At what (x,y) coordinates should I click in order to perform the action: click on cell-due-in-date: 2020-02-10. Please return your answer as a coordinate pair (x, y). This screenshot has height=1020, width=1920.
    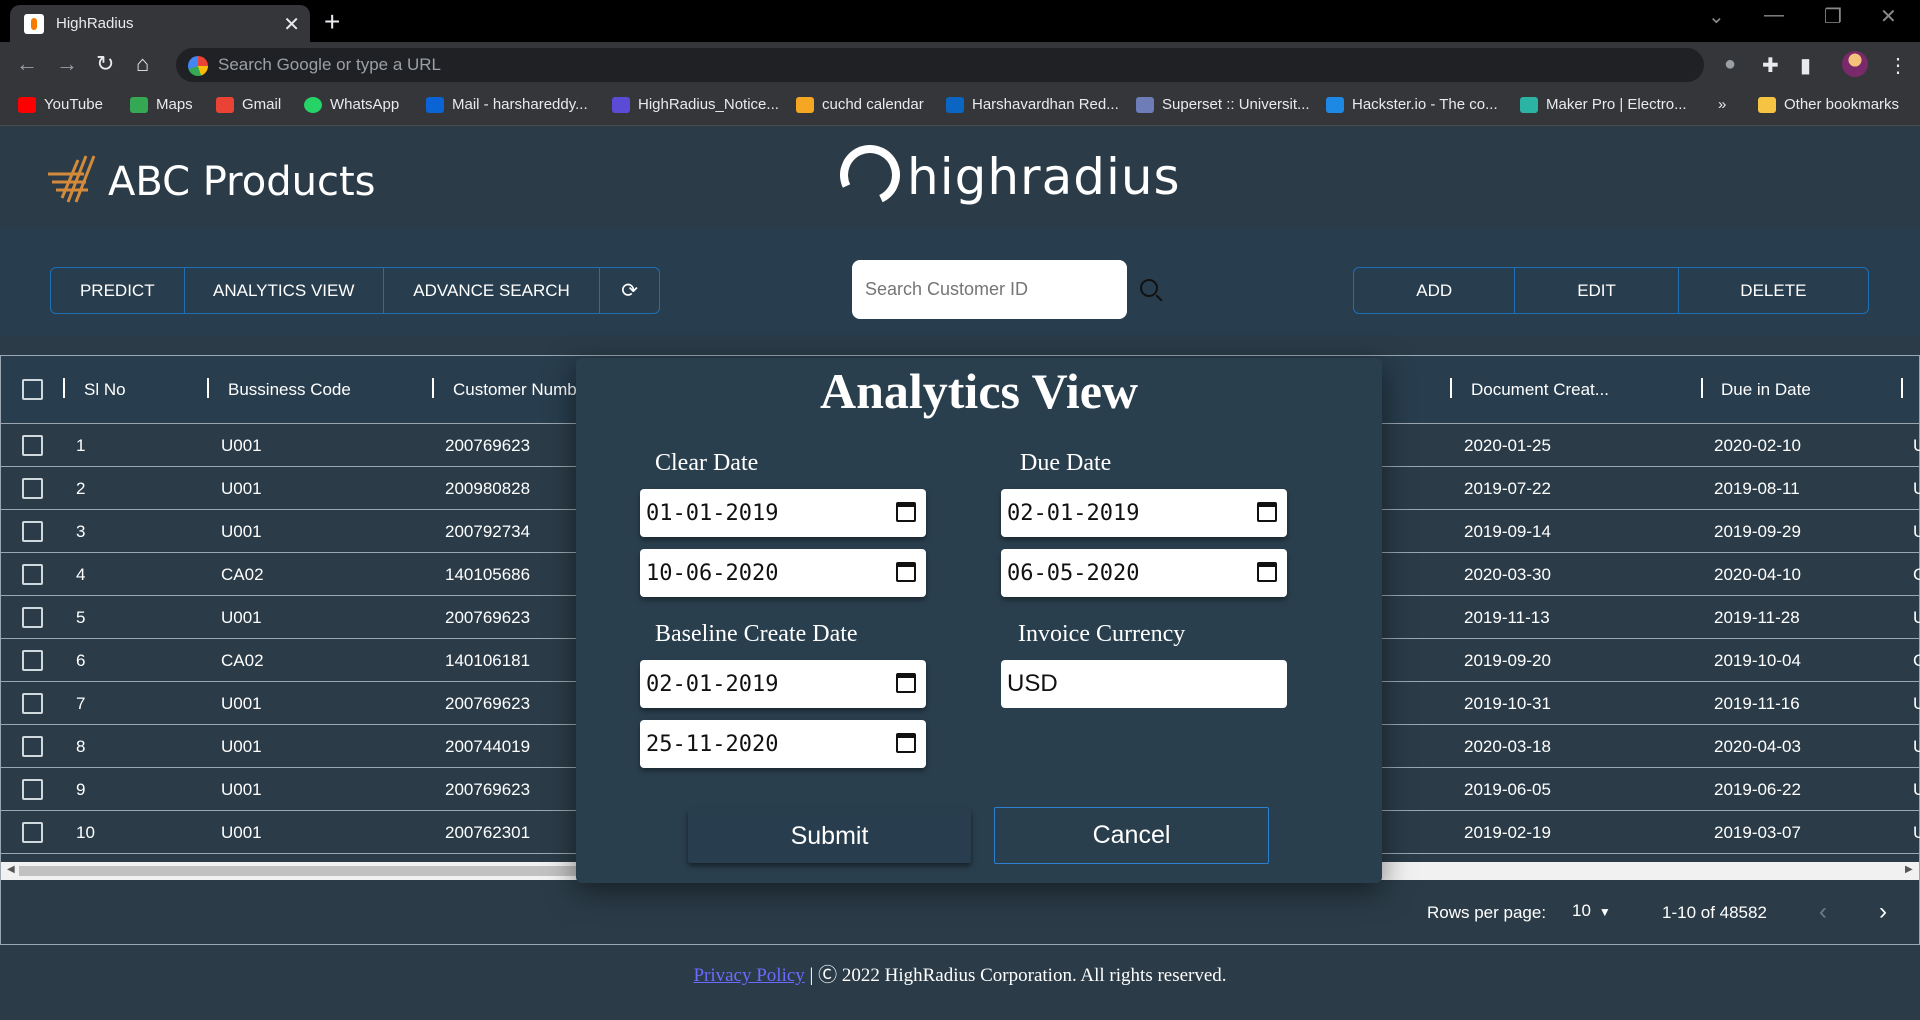
    Looking at the image, I should click on (1757, 445).